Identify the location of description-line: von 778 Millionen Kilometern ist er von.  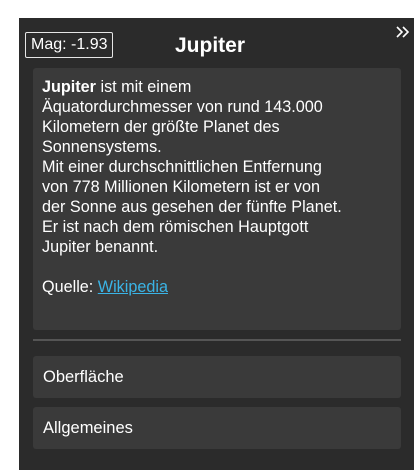
(181, 187).